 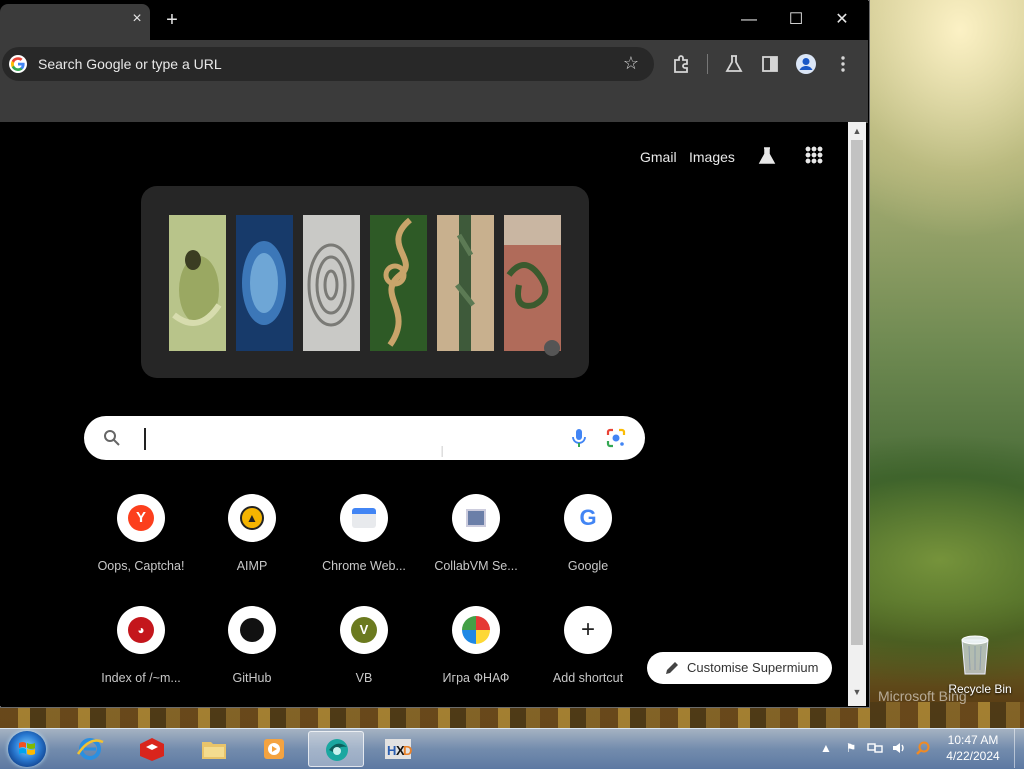 I want to click on taskbar-internet-explorer, so click(x=90, y=749).